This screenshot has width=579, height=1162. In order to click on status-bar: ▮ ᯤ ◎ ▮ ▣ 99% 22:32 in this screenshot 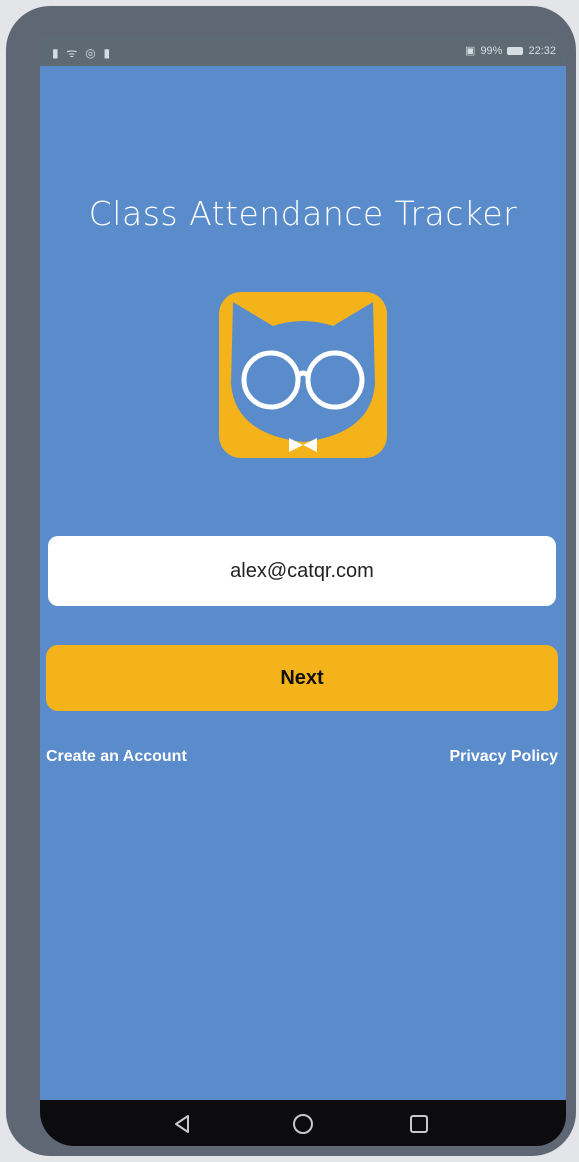, I will do `click(303, 51)`.